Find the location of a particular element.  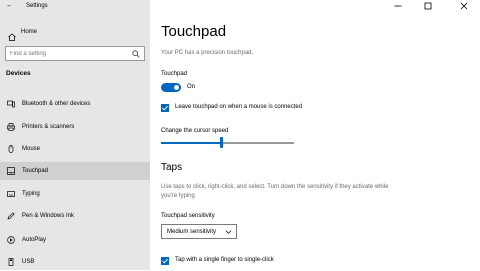

taps-heading: Taps is located at coordinates (172, 167).